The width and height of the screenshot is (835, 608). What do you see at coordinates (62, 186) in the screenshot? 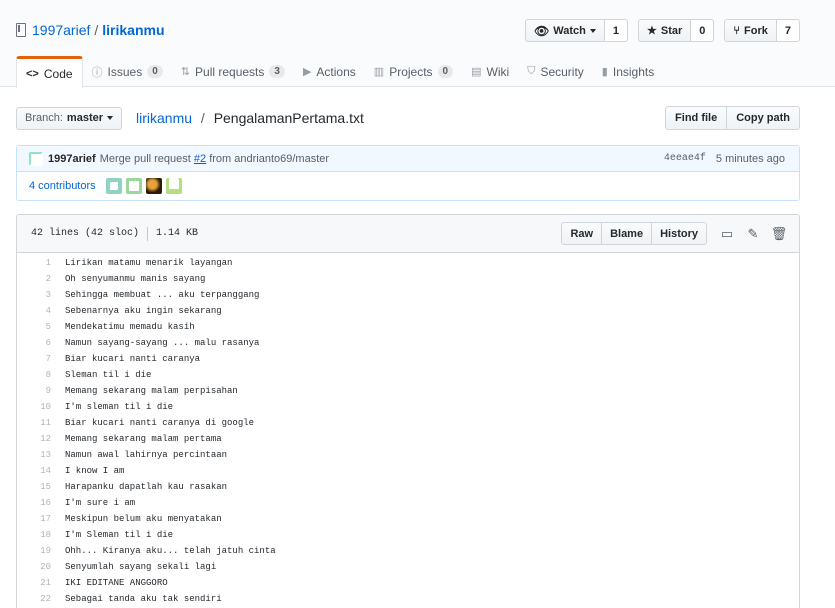
I see `contributors-link: 4 contributors` at bounding box center [62, 186].